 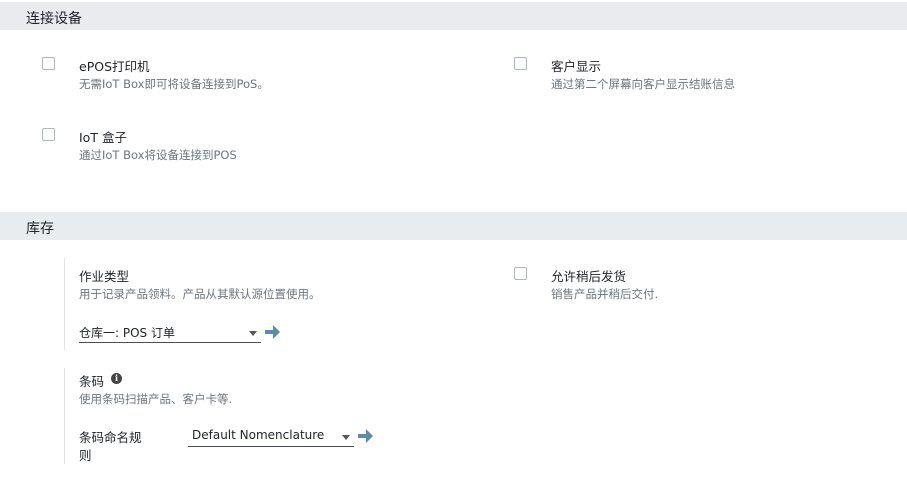 I want to click on iot-box-description: 通过IoT Box将设备连接到POS, so click(x=158, y=155).